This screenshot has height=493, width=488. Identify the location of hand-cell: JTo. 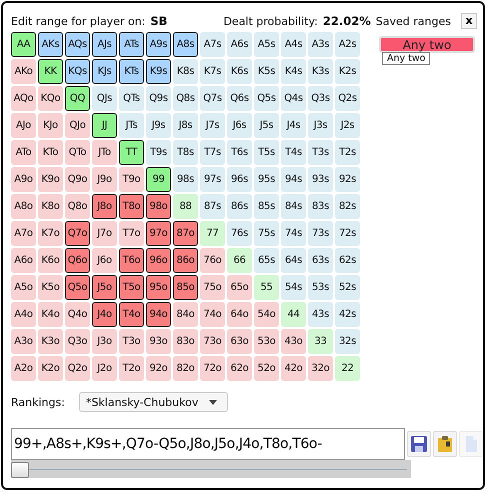
(104, 152).